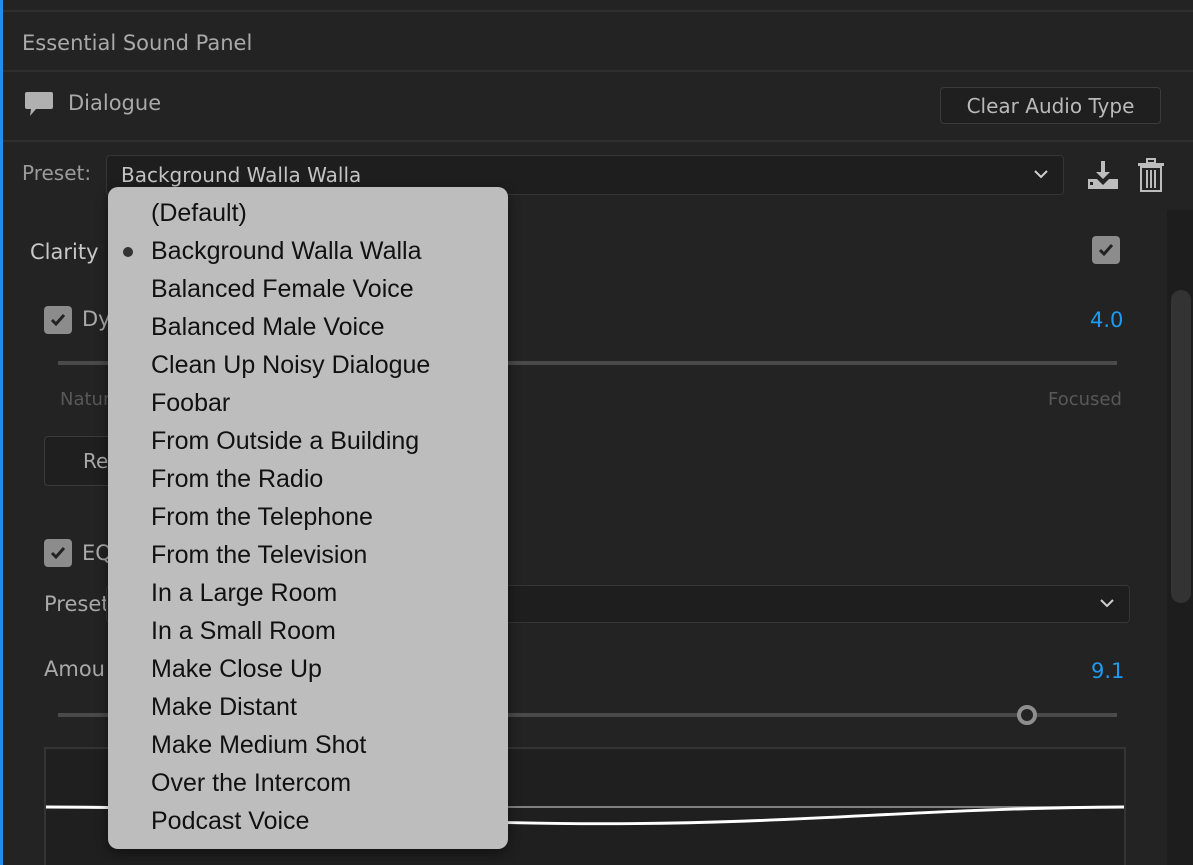 The image size is (1193, 865). What do you see at coordinates (1085, 399) in the screenshot?
I see `dynamics-max-label: Focused` at bounding box center [1085, 399].